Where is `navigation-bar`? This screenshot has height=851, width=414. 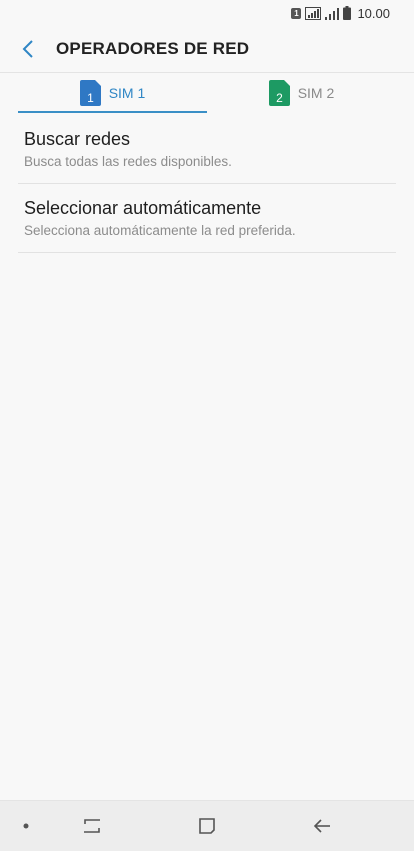 navigation-bar is located at coordinates (207, 825).